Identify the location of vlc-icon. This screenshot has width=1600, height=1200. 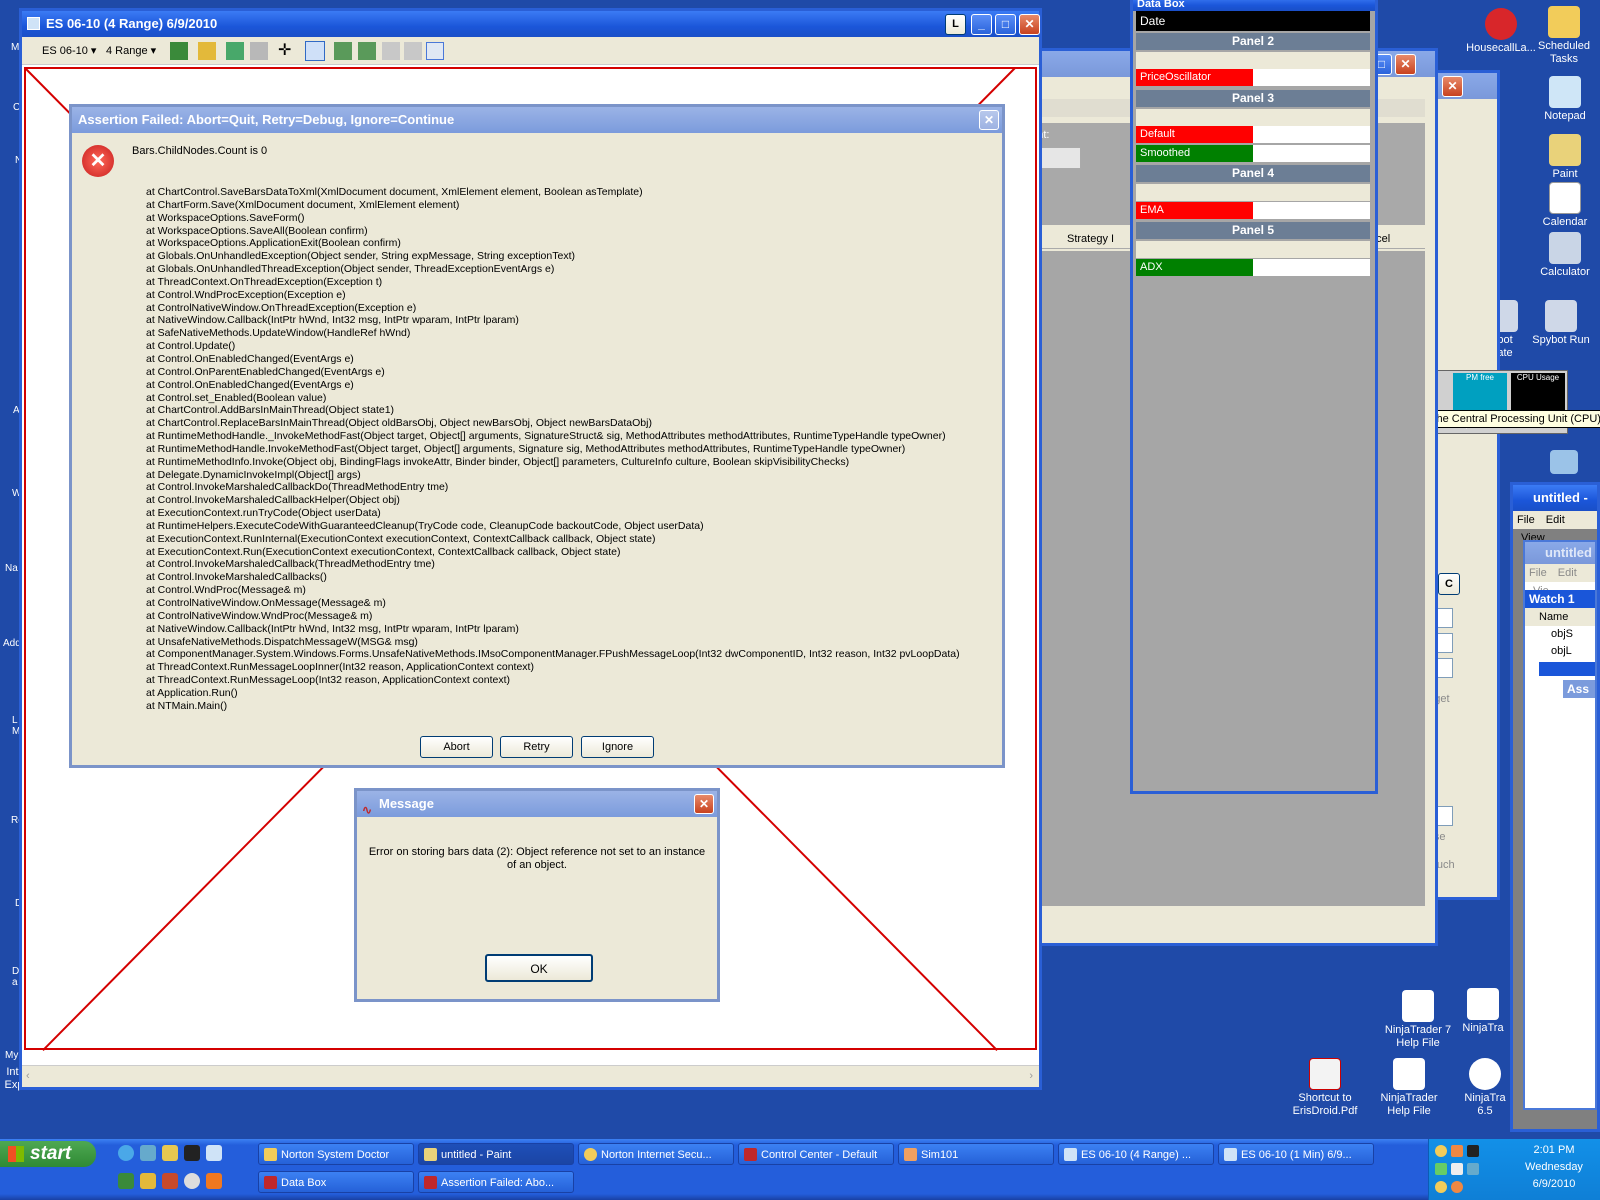
(214, 1181).